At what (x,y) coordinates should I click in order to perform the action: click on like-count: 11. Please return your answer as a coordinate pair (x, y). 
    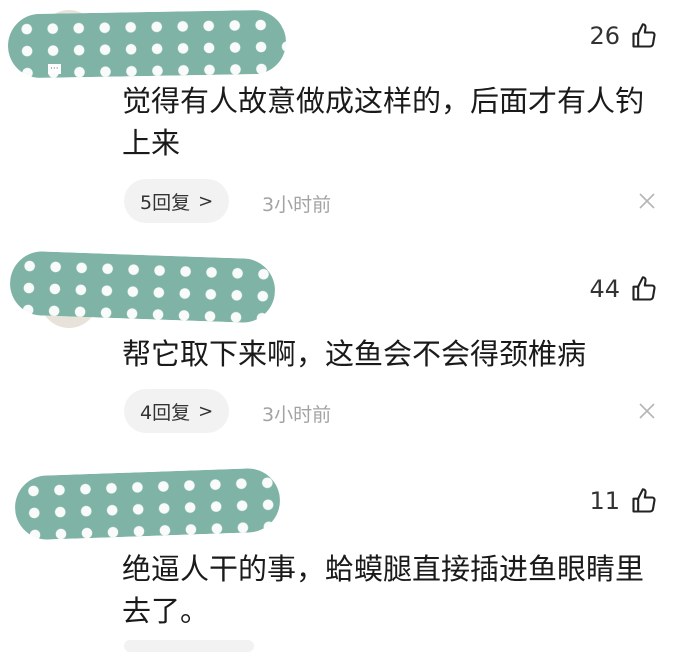
    Looking at the image, I should click on (604, 501).